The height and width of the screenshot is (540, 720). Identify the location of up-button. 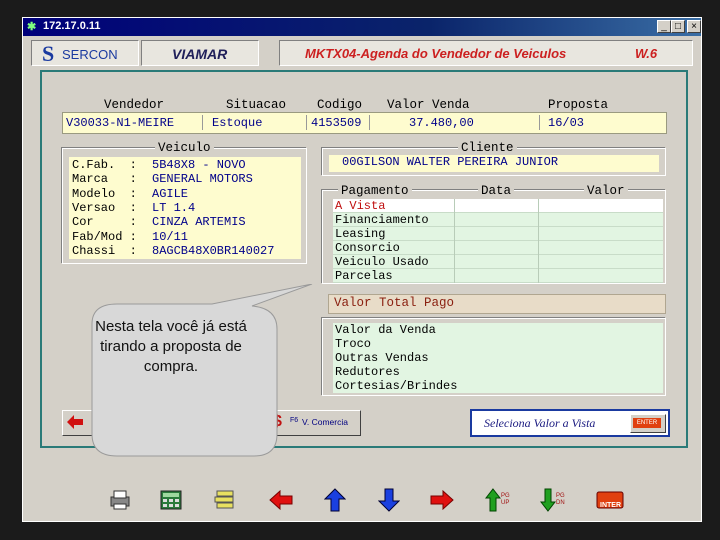
(335, 500).